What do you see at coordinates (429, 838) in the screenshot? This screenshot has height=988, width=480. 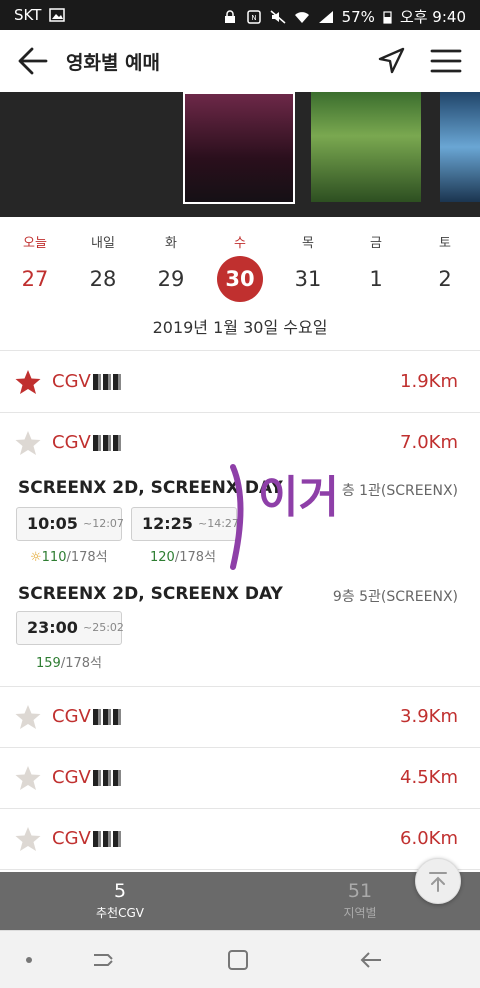 I see `theater-distance: 6.0Km` at bounding box center [429, 838].